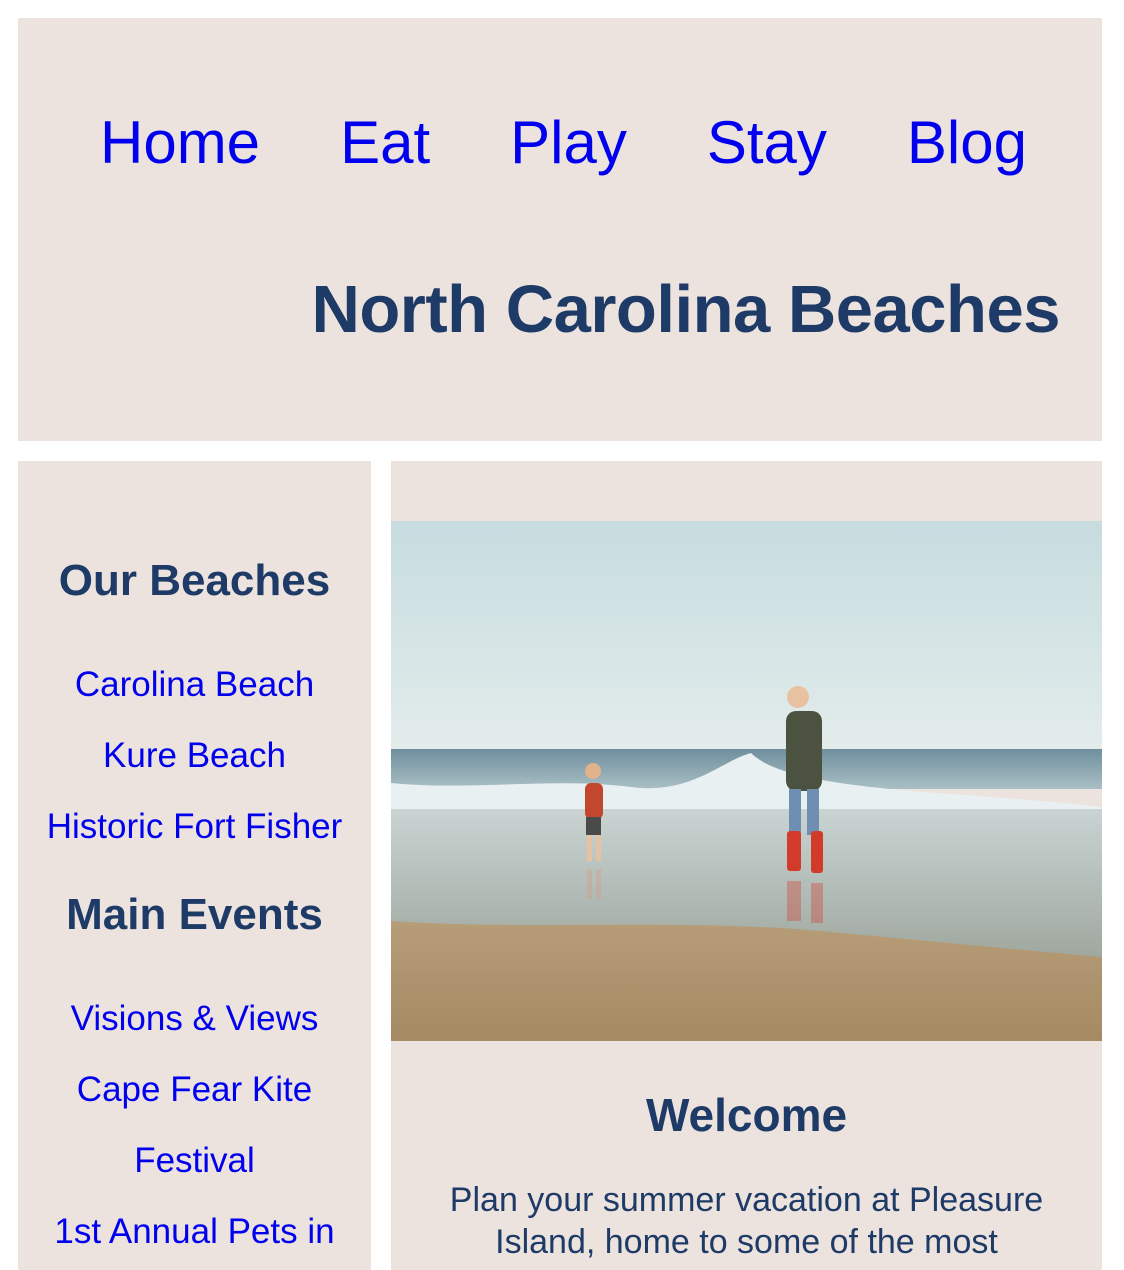 Image resolution: width=1124 pixels, height=1270 pixels. I want to click on our-beaches-heading: Our Beaches, so click(194, 580).